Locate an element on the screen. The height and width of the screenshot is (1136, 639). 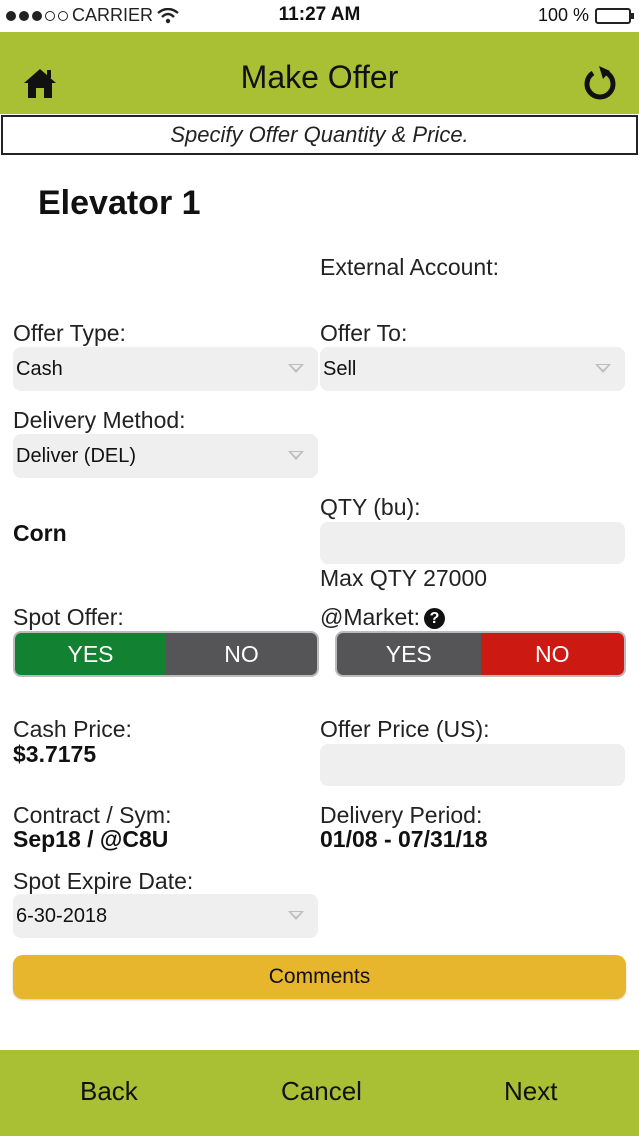
offer-price-label: Offer Price (US): is located at coordinates (405, 729).